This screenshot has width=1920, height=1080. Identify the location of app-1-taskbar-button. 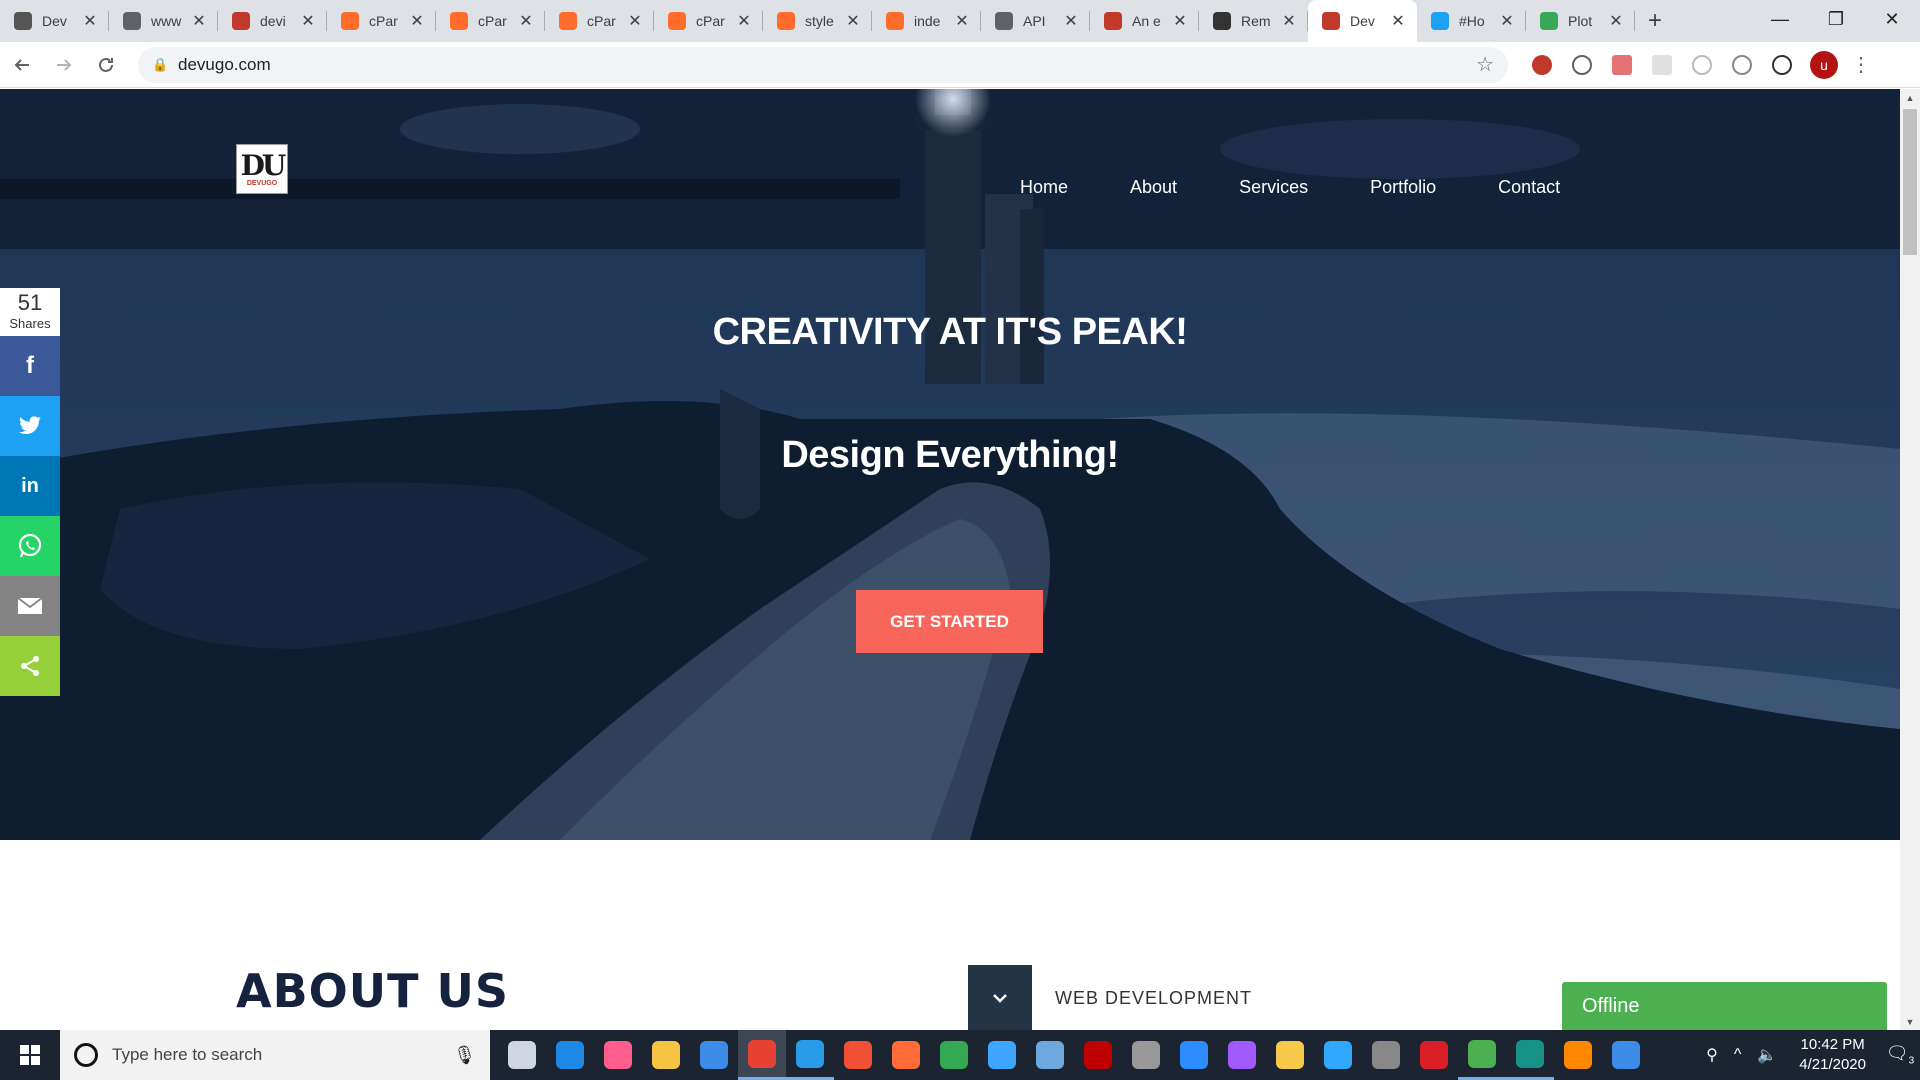
(1386, 1055).